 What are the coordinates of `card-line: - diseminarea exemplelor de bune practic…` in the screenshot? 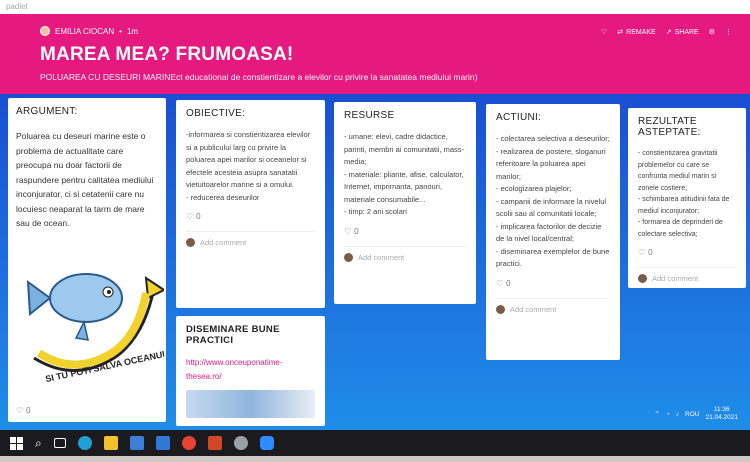 It's located at (553, 257).